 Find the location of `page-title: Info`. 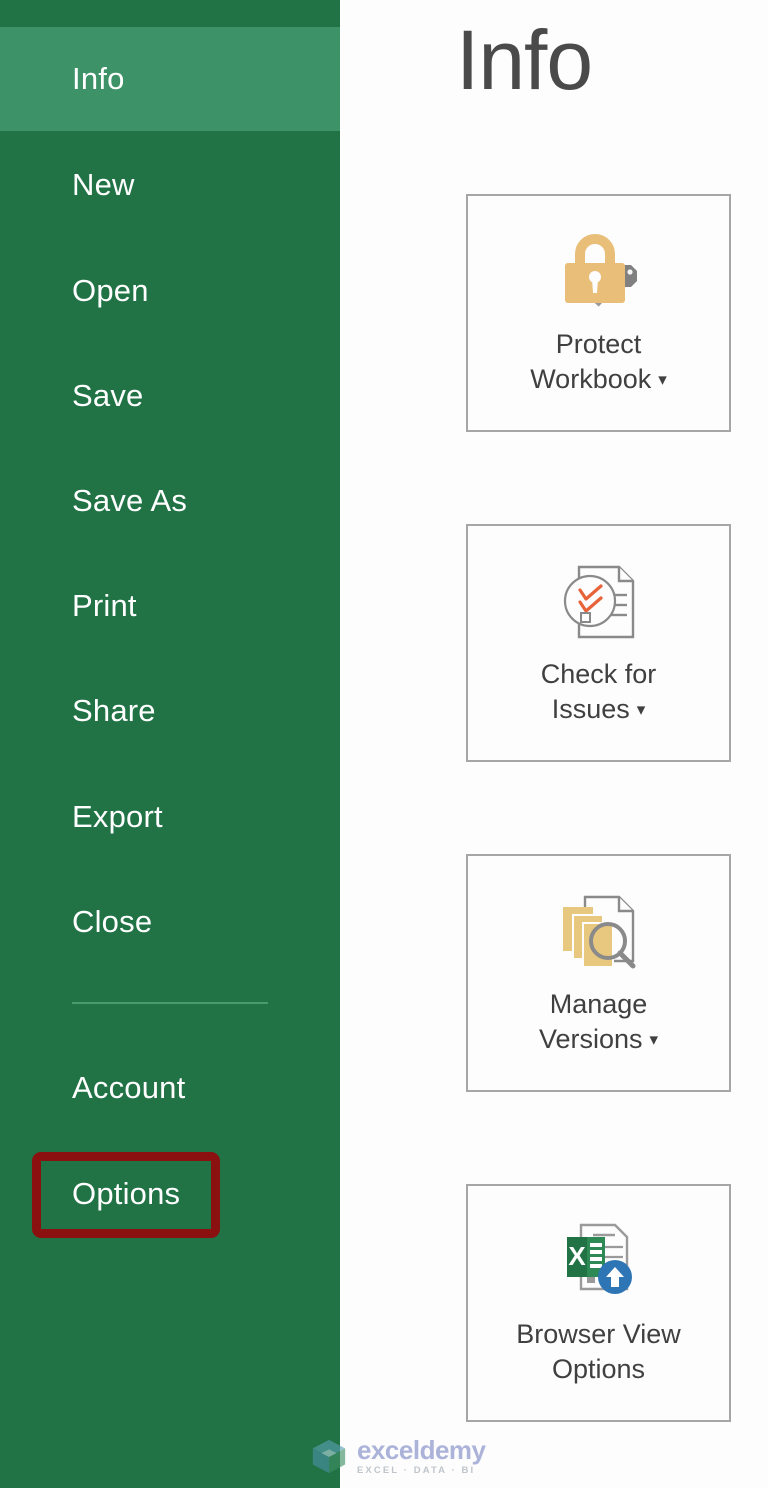

page-title: Info is located at coordinates (524, 60).